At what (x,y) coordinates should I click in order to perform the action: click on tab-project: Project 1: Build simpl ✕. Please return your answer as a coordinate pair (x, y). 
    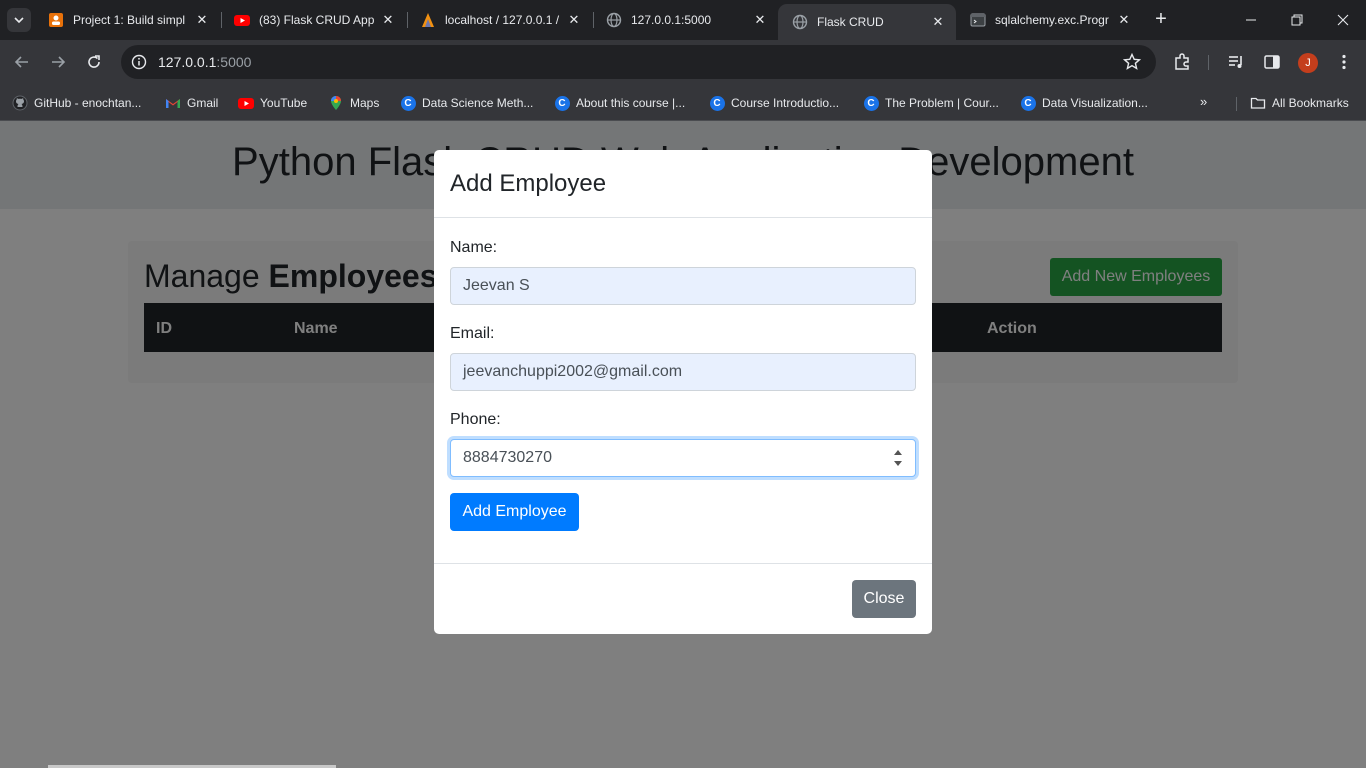
    Looking at the image, I should click on (127, 20).